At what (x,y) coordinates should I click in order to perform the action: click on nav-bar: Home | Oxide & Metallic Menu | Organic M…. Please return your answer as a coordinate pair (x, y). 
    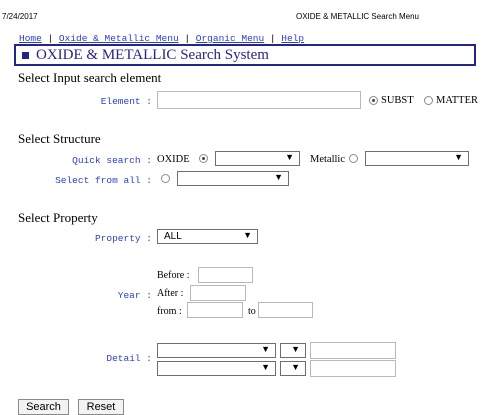
    Looking at the image, I should click on (161, 38).